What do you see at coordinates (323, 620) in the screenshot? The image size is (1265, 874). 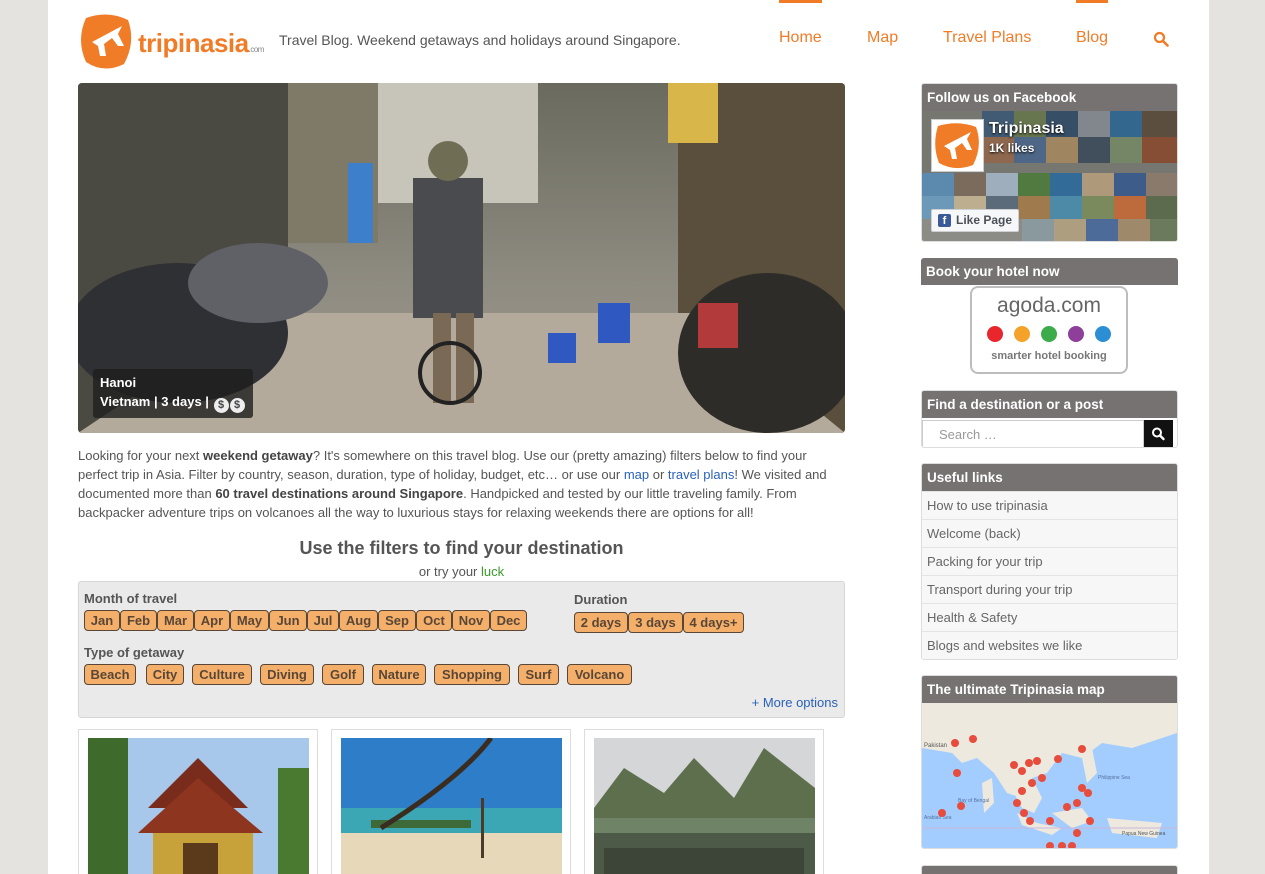 I see `filter-month-jul: Jul` at bounding box center [323, 620].